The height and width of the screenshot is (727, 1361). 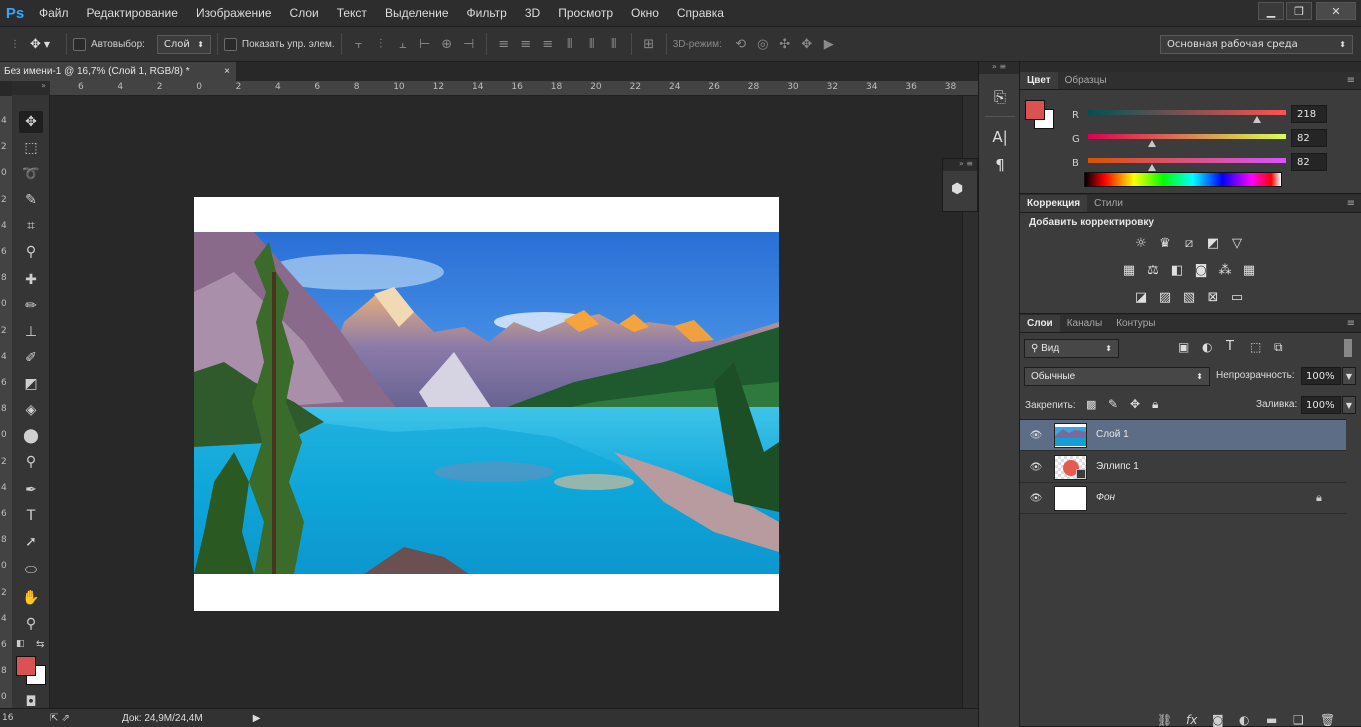 What do you see at coordinates (417, 13) in the screenshot?
I see `menu-select: Выделение` at bounding box center [417, 13].